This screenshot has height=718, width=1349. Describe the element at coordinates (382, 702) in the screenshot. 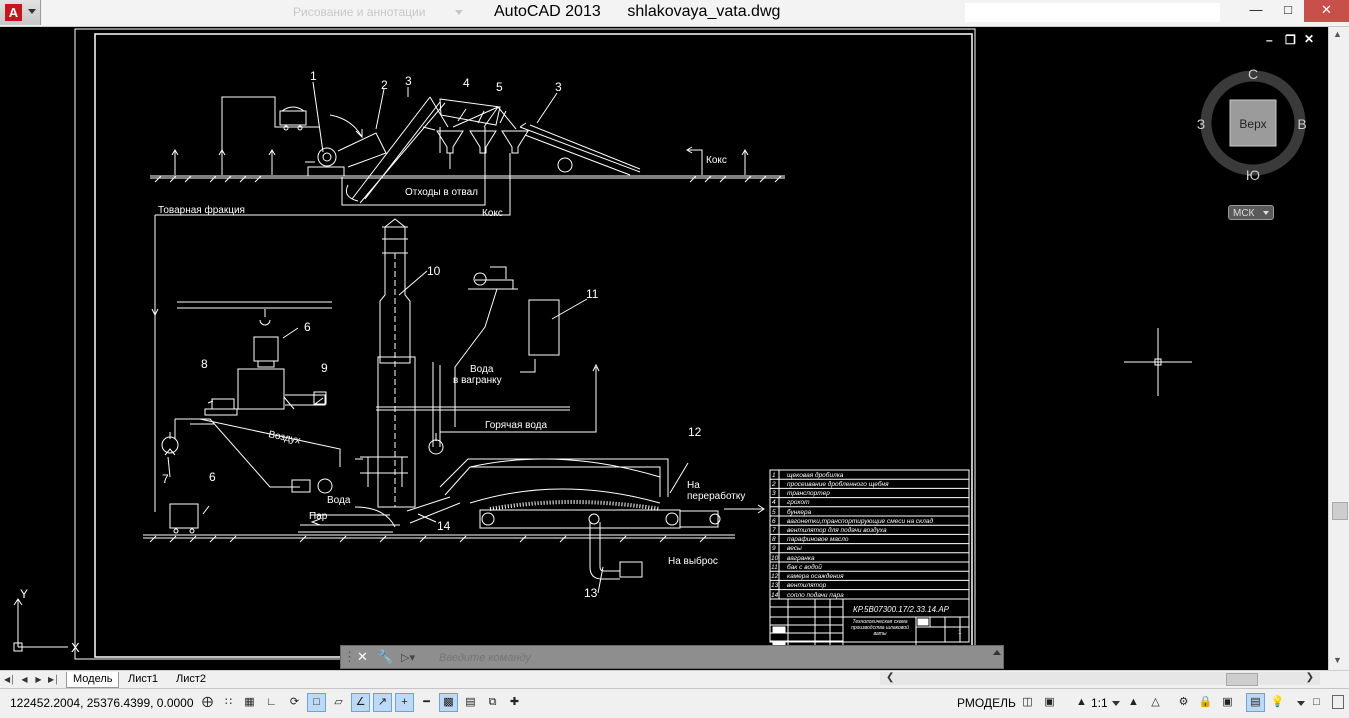

I see `dynamic-ucs-icon: ↗` at that location.